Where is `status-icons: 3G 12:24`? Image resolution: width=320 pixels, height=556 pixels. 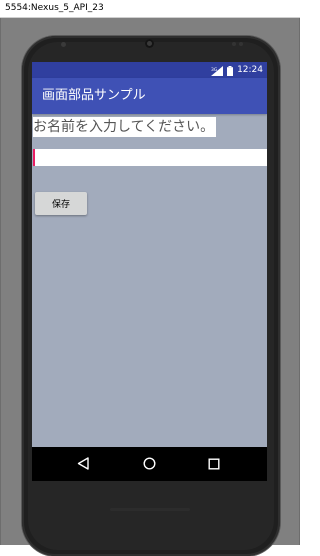 status-icons: 3G 12:24 is located at coordinates (237, 70).